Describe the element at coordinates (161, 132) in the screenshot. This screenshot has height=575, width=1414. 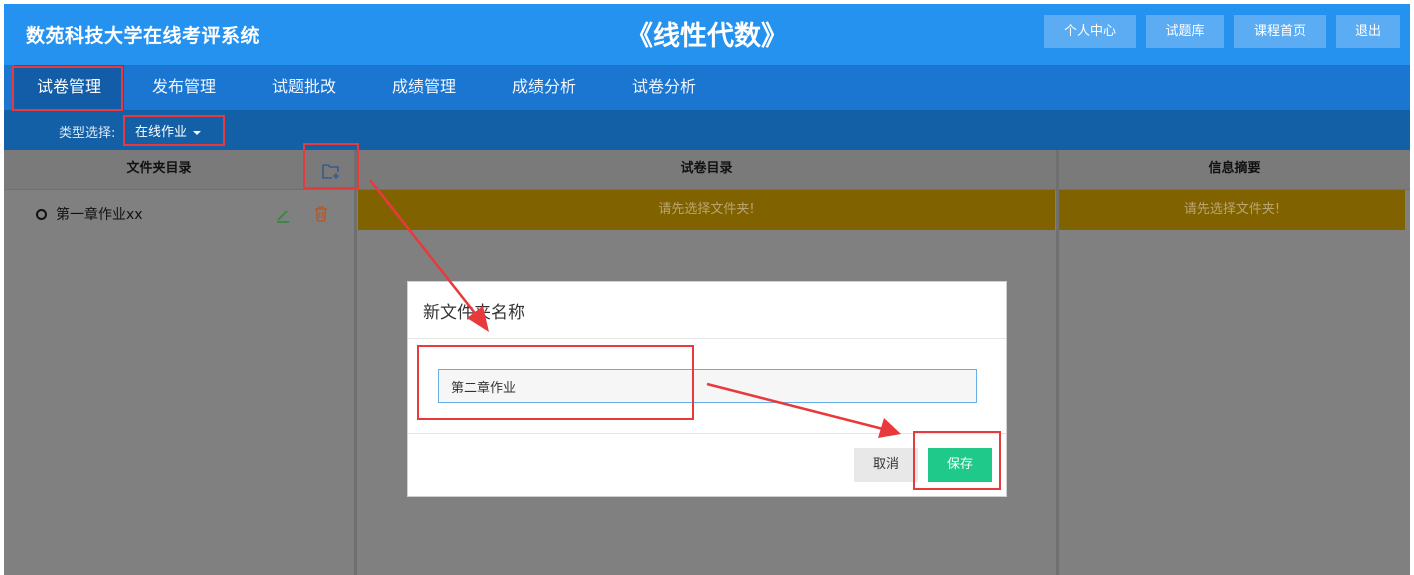
I see `type-dropdown-value: 在线作业` at that location.